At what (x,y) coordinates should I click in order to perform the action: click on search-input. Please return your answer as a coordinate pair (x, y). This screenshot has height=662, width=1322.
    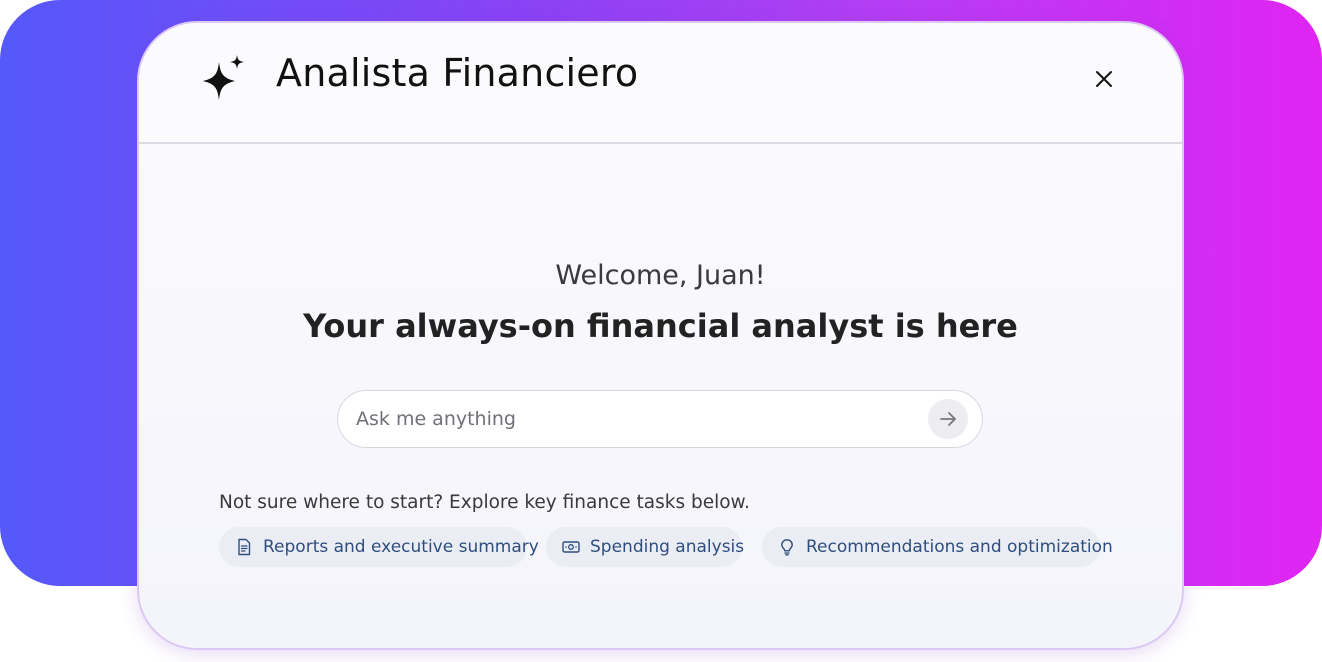
    Looking at the image, I should click on (636, 418).